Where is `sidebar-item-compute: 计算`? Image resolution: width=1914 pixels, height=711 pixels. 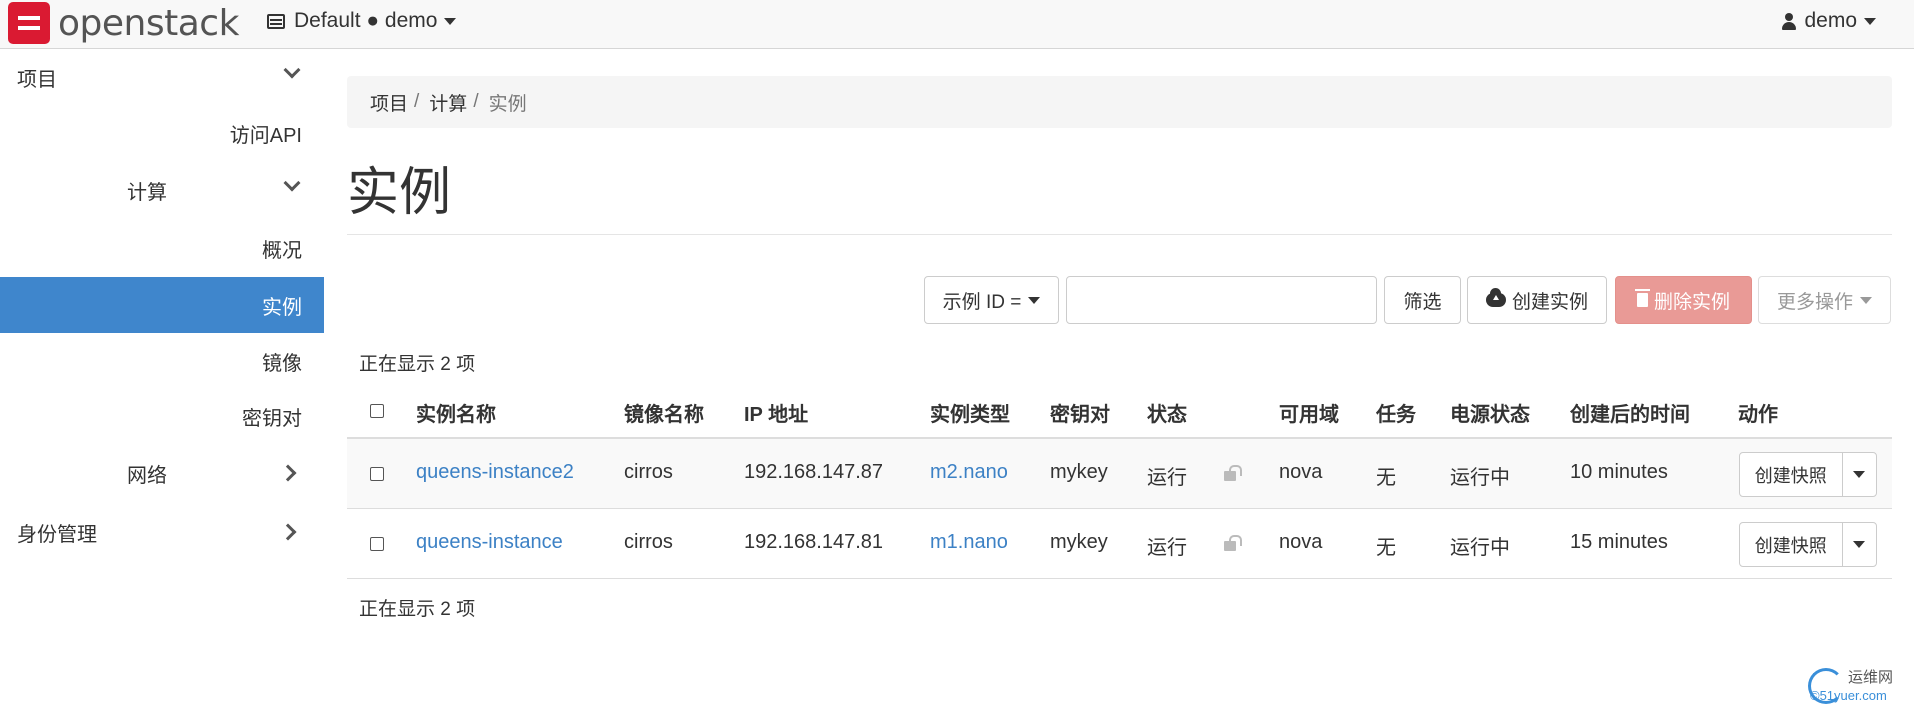
sidebar-item-compute: 计算 is located at coordinates (162, 190).